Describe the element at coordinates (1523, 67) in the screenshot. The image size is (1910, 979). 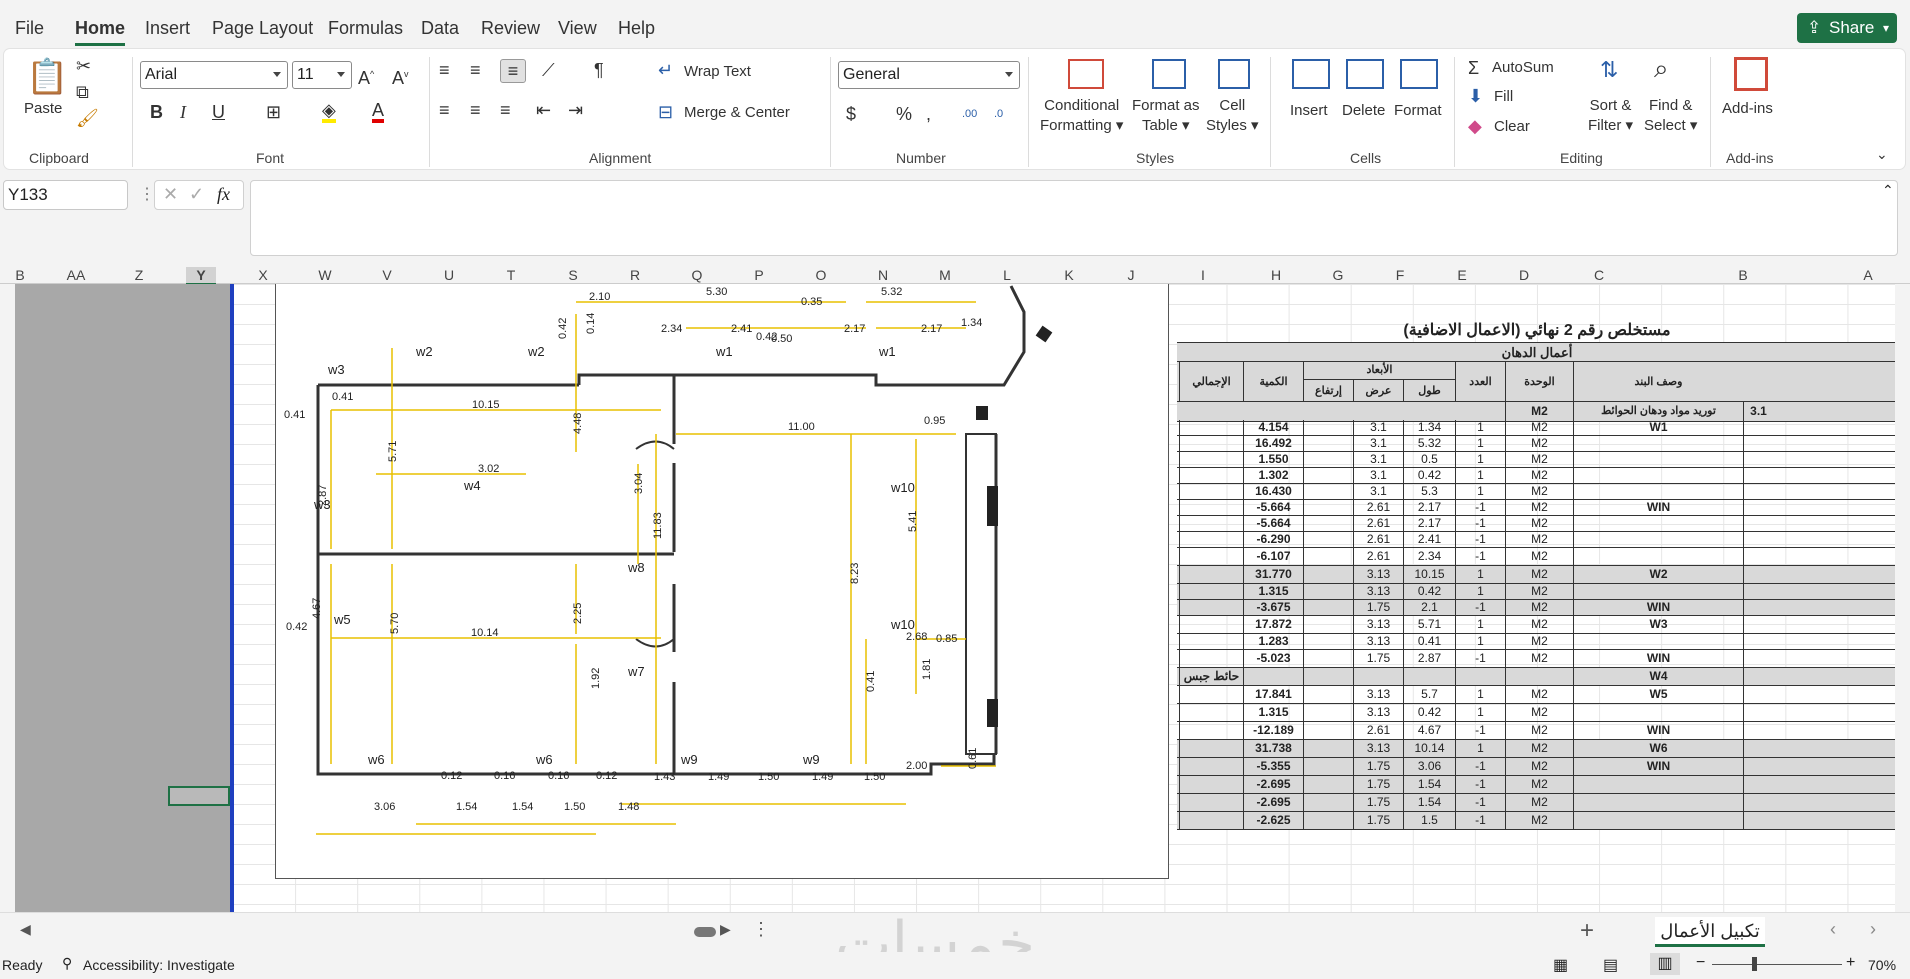
I see `autosum-button: AutoSum` at that location.